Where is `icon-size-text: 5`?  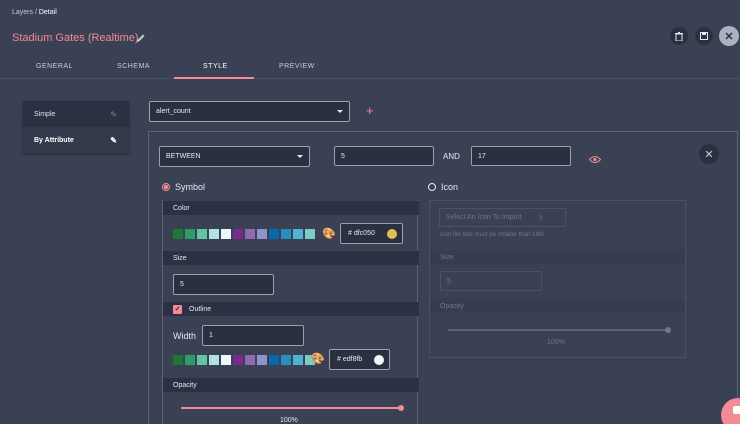
icon-size-text: 5 is located at coordinates (449, 281).